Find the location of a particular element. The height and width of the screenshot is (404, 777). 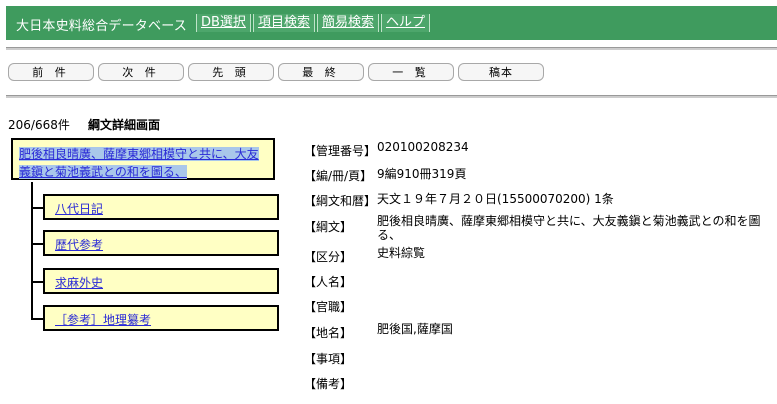

last-button: 最 終 is located at coordinates (321, 72).